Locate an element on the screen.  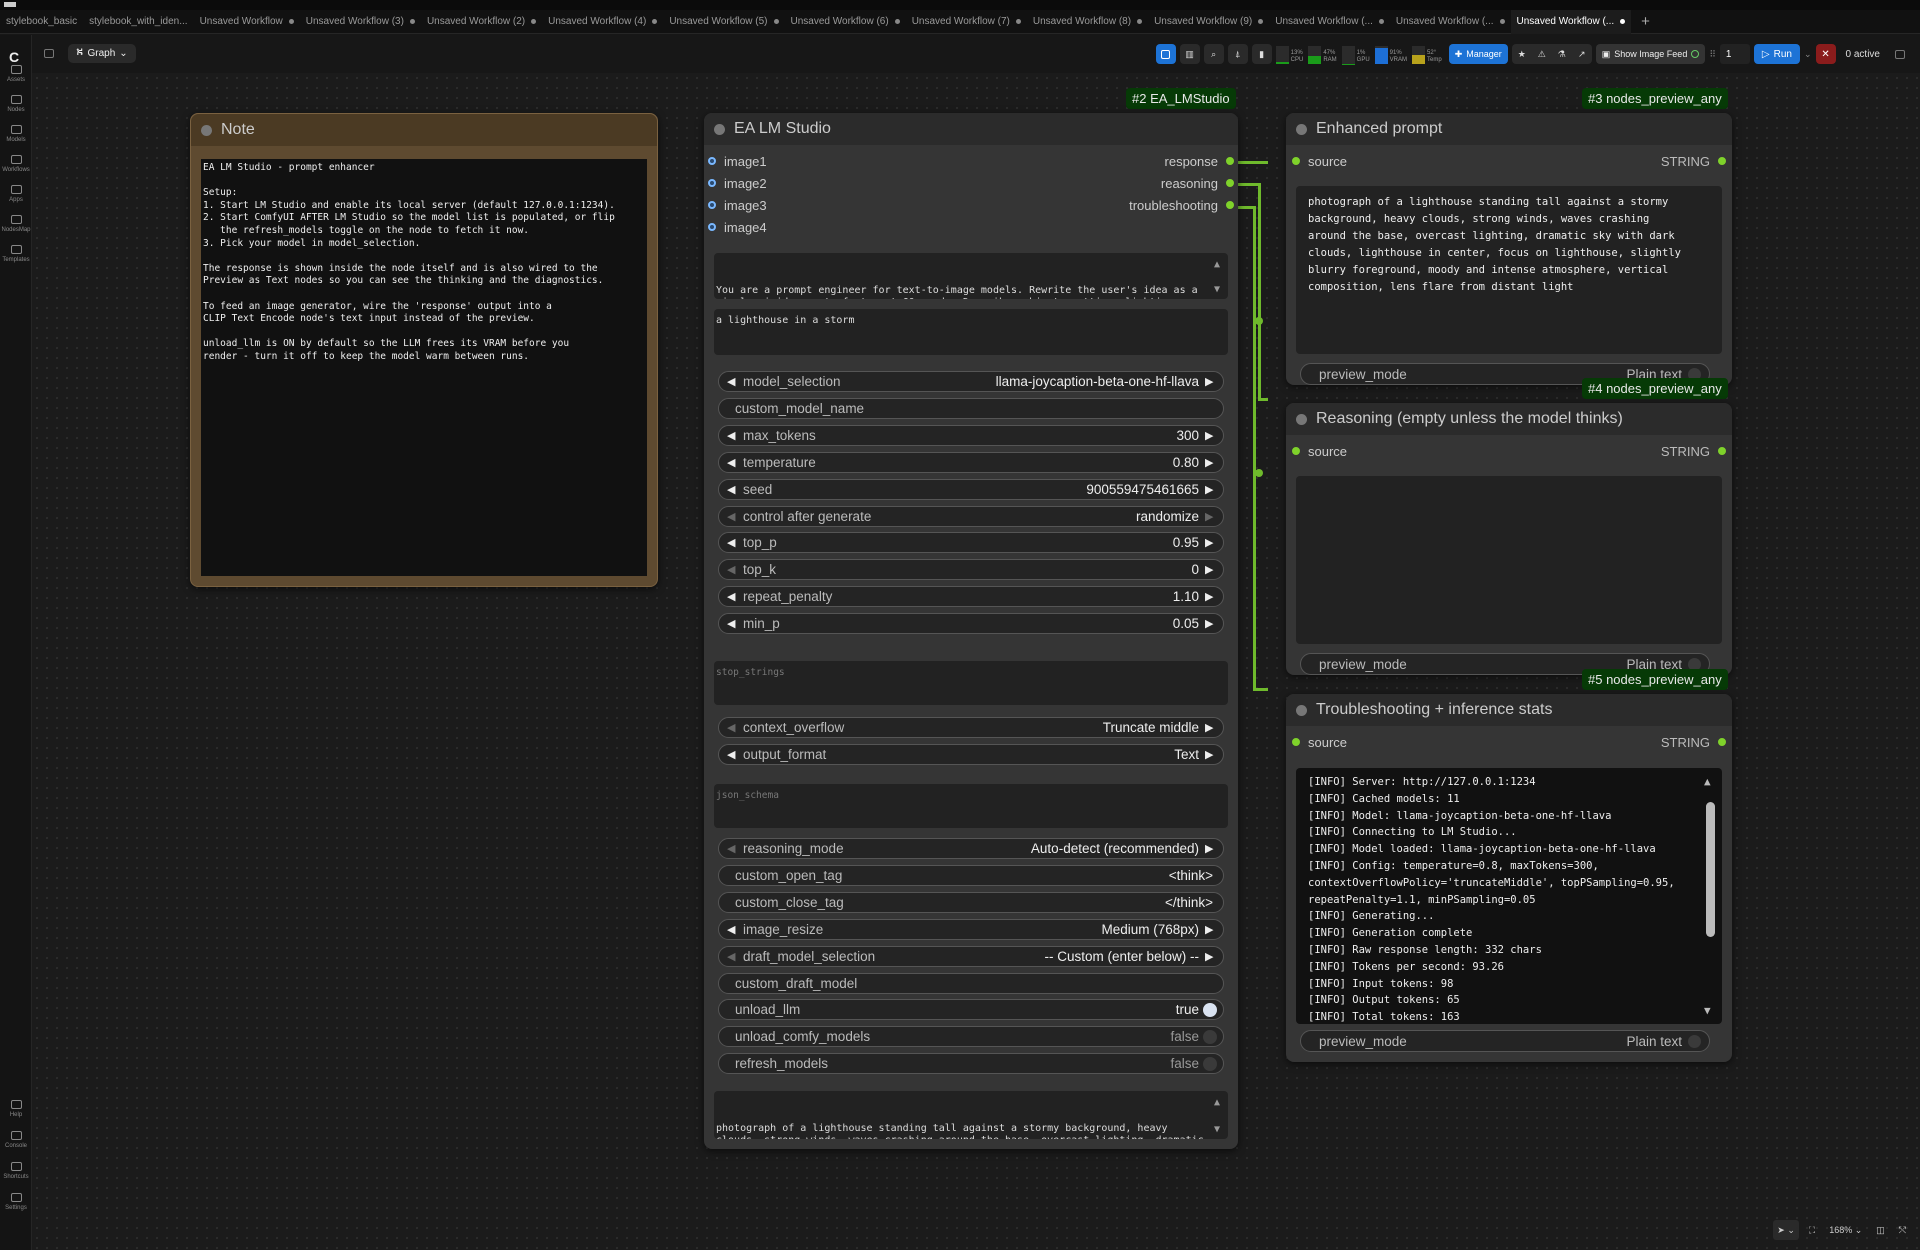
preview-node-header: Troubleshooting + inference stats is located at coordinates (1509, 710).